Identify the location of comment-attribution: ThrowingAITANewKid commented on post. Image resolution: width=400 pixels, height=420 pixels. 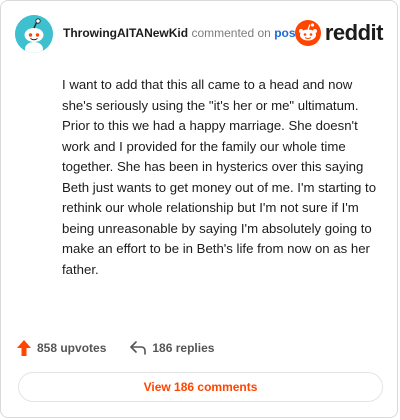
(181, 33).